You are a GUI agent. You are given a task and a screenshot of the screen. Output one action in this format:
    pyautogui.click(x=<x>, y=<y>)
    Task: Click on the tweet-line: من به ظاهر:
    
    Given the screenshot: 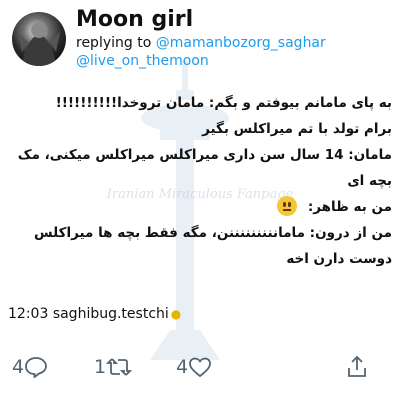 What is the action you would take?
    pyautogui.click(x=349, y=207)
    